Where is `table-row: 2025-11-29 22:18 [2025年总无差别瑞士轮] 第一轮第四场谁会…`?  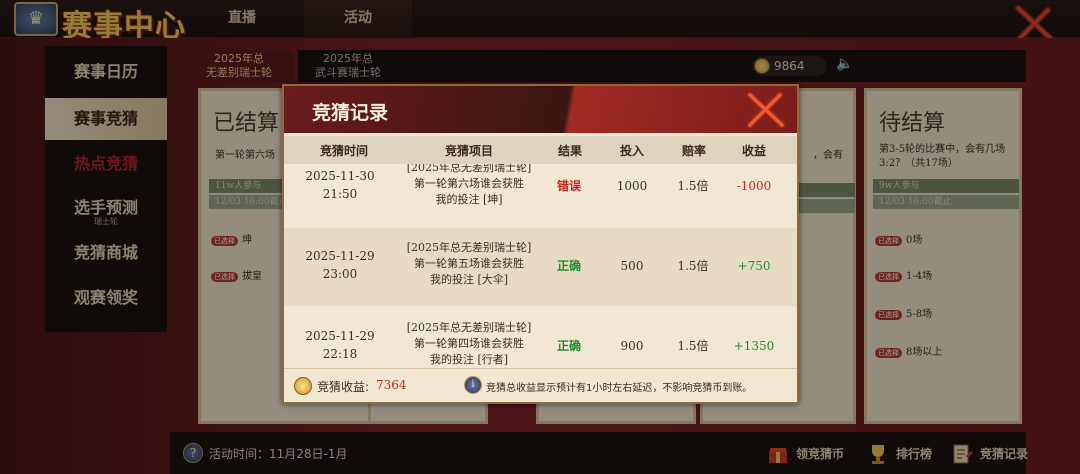
table-row: 2025-11-29 22:18 [2025年总无差别瑞士轮] 第一轮第四场谁会… is located at coordinates (540, 337).